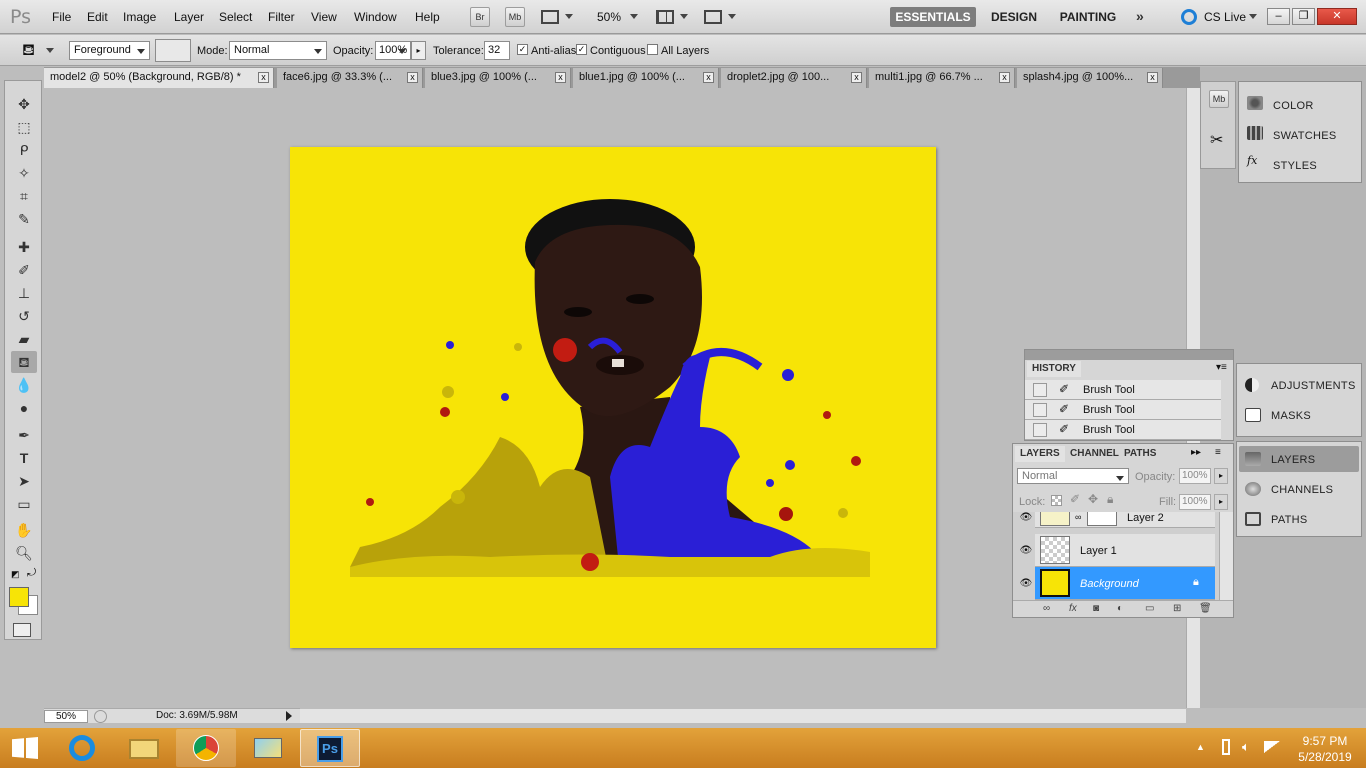 The image size is (1366, 768). I want to click on swap-colors-icon: ⤾, so click(31, 573).